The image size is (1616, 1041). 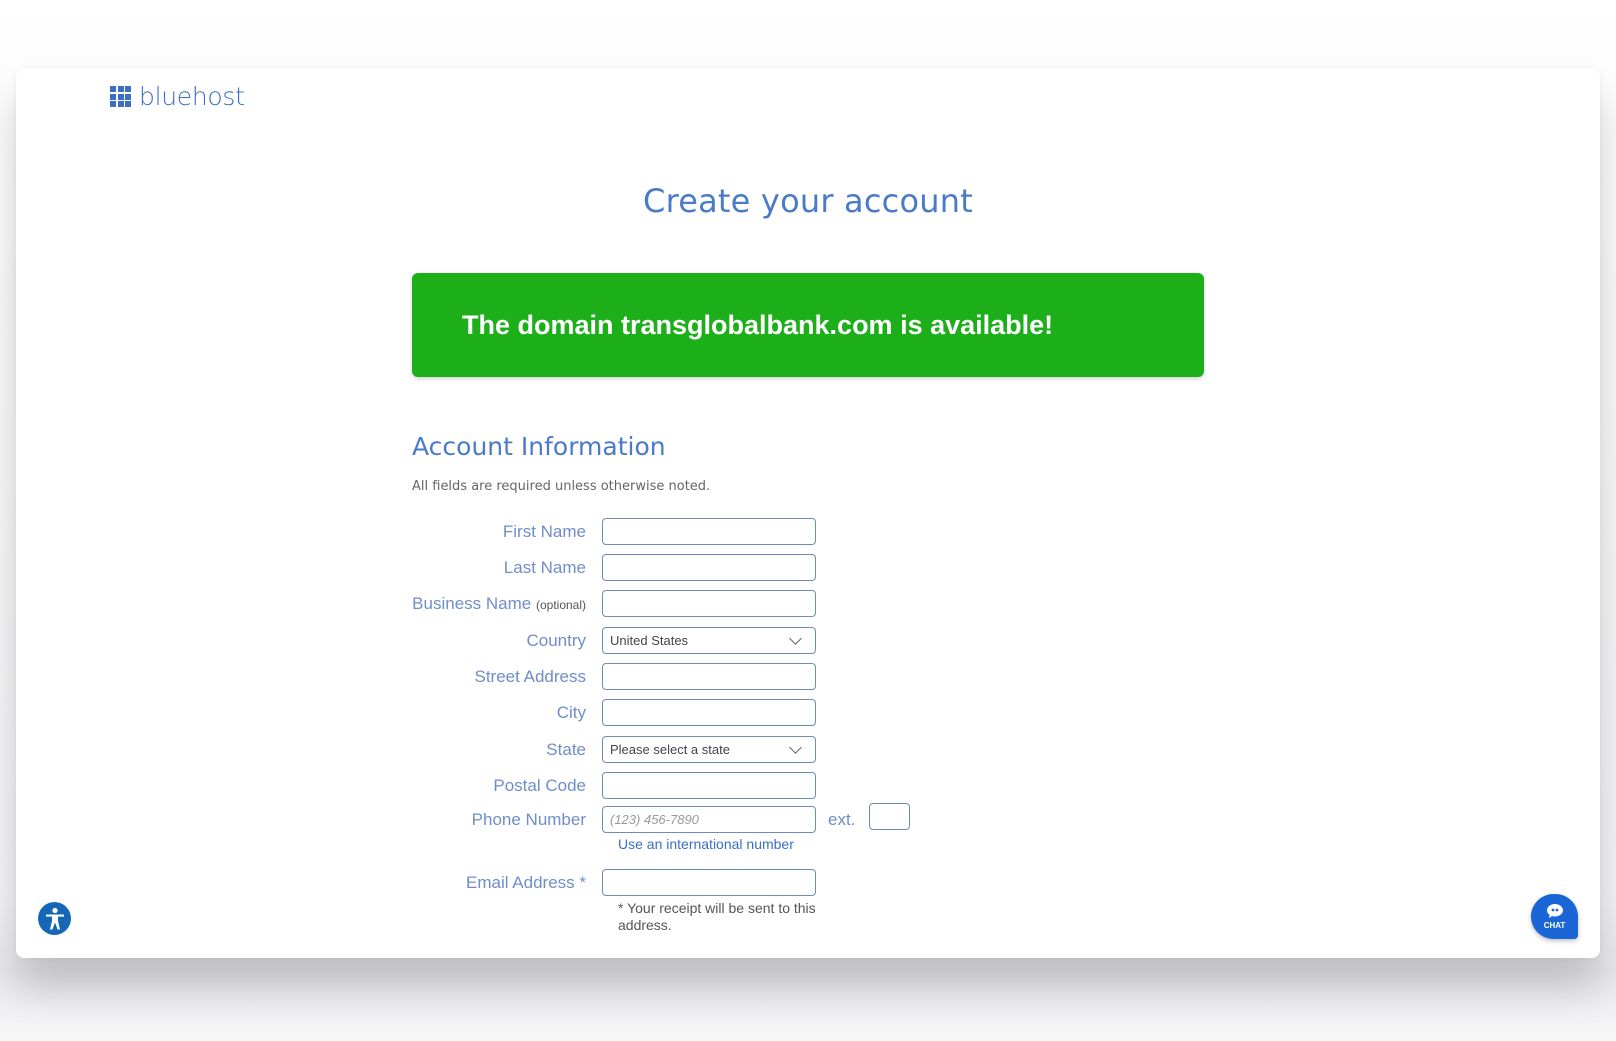 I want to click on phone-input, so click(x=709, y=819).